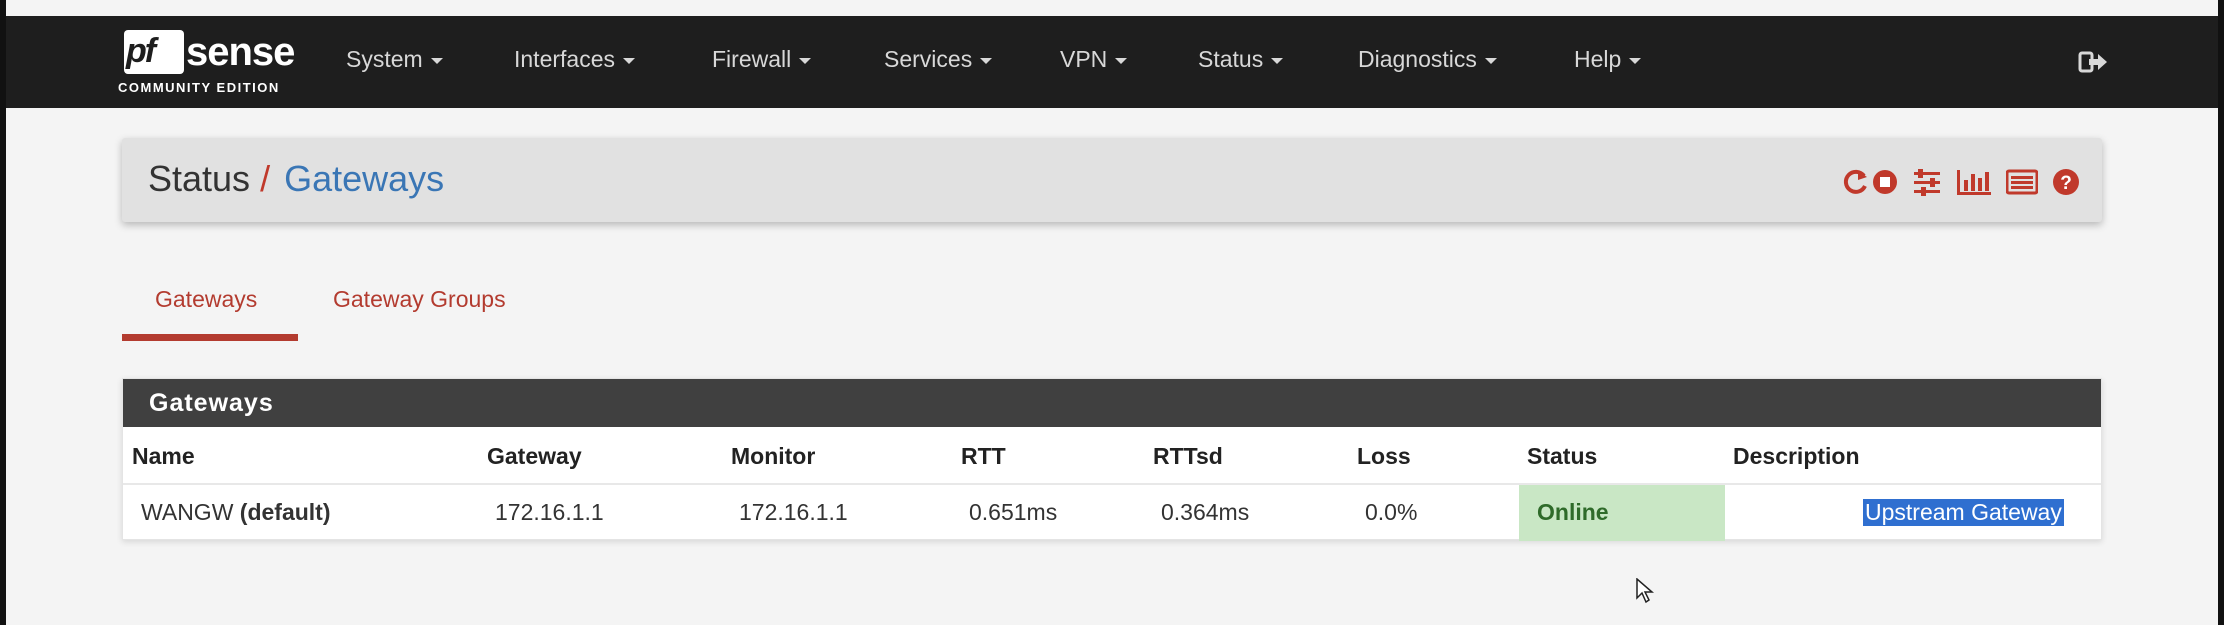 The height and width of the screenshot is (625, 2224). What do you see at coordinates (1231, 59) in the screenshot?
I see `nav-status-label: Status` at bounding box center [1231, 59].